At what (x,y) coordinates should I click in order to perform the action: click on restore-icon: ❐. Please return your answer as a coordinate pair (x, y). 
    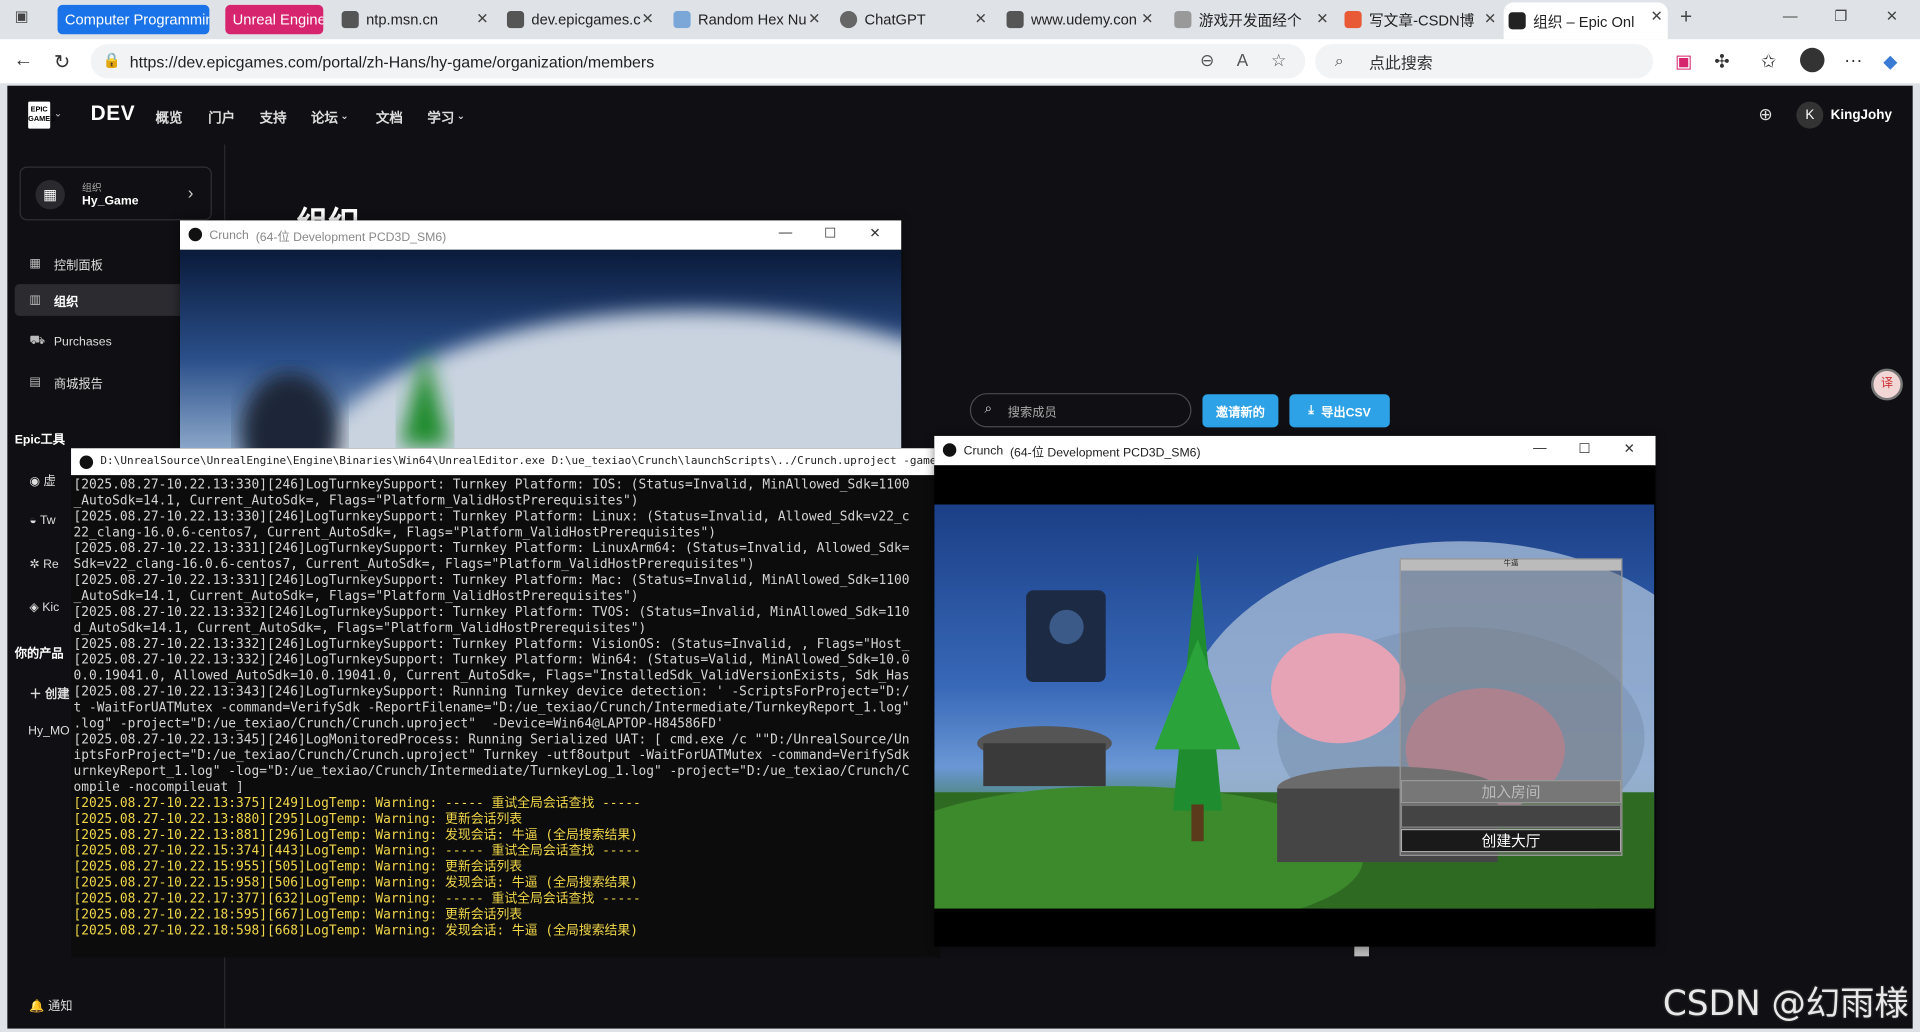
    Looking at the image, I should click on (1840, 15).